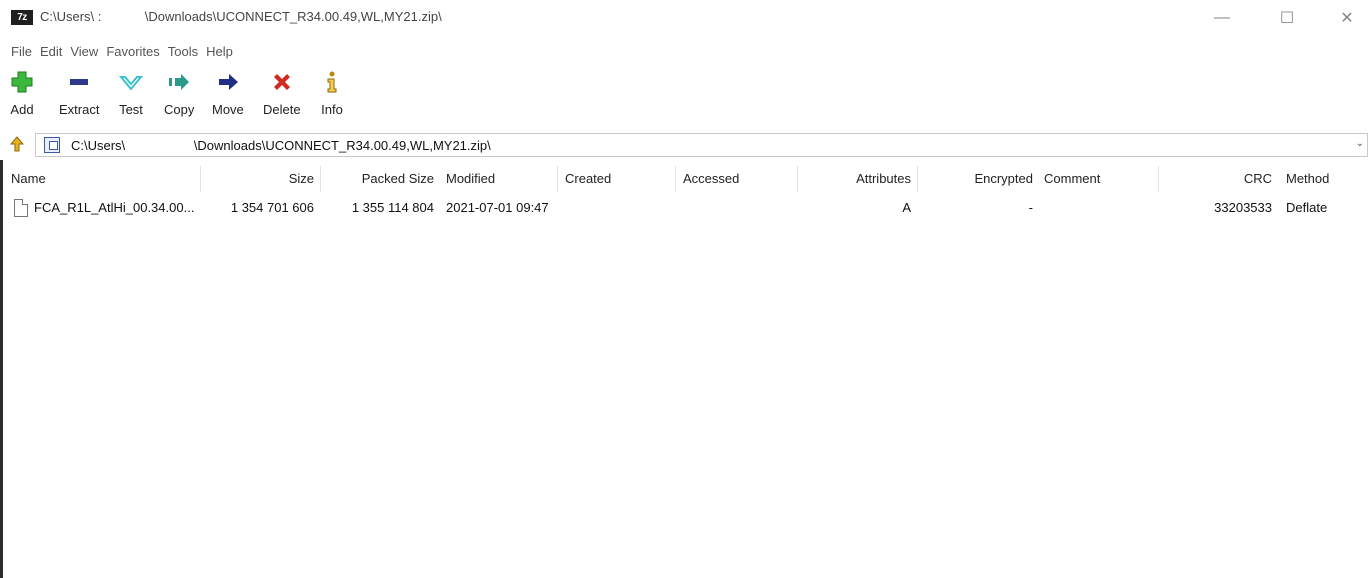 This screenshot has width=1370, height=578. I want to click on extract-label: Extract, so click(79, 109).